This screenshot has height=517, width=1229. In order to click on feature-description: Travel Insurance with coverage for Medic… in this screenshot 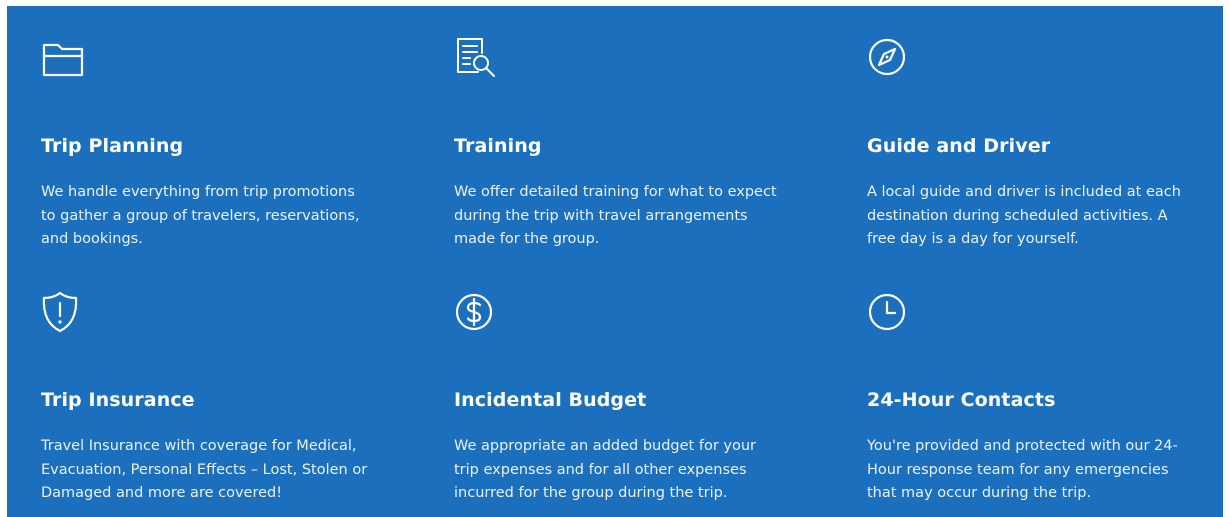, I will do `click(204, 469)`.